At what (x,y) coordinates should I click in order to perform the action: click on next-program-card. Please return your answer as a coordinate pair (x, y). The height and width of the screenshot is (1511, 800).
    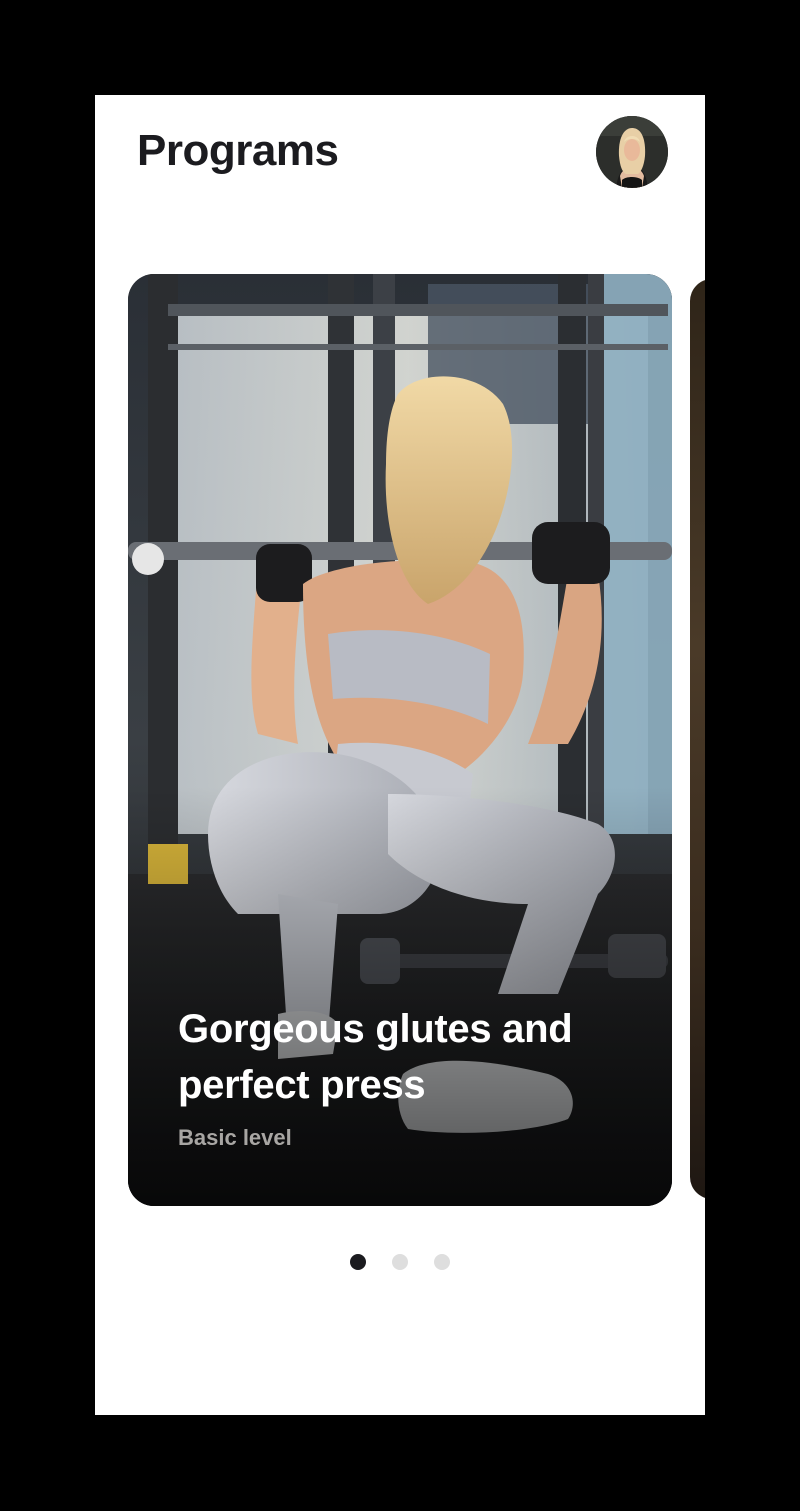
    Looking at the image, I should click on (697, 739).